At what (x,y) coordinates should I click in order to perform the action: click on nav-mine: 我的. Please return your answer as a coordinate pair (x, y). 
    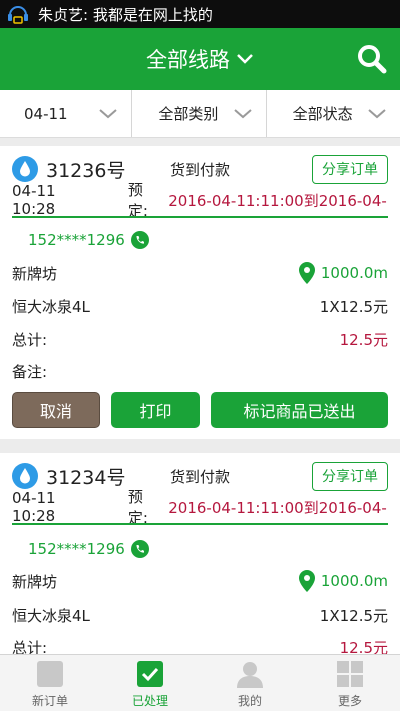
    Looking at the image, I should click on (250, 683).